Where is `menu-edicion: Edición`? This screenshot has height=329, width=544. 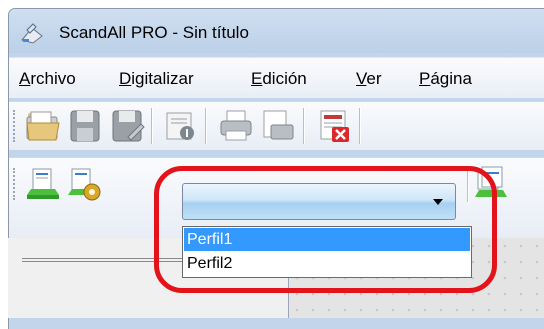
menu-edicion: Edición is located at coordinates (279, 79).